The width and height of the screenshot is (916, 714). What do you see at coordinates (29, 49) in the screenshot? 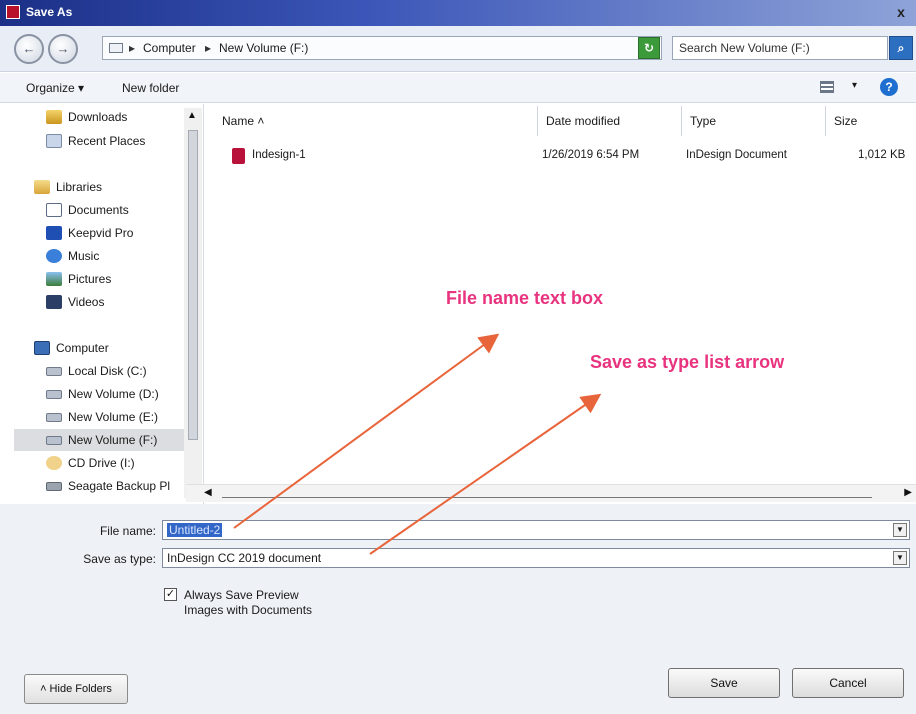
I see `back-button: ←` at bounding box center [29, 49].